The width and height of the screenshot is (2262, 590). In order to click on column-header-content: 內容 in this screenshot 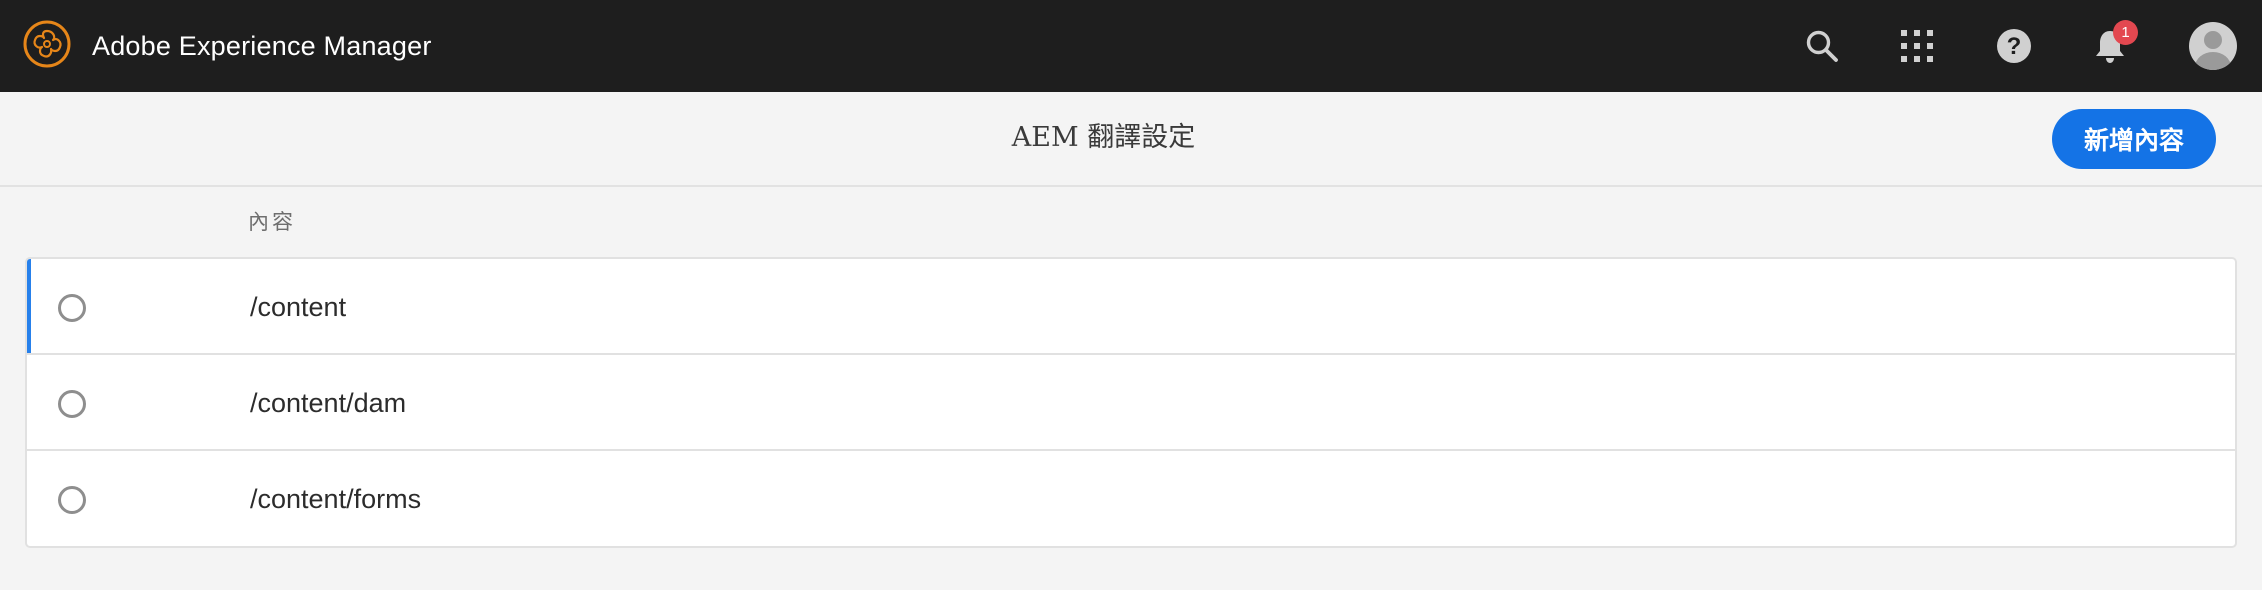, I will do `click(272, 221)`.